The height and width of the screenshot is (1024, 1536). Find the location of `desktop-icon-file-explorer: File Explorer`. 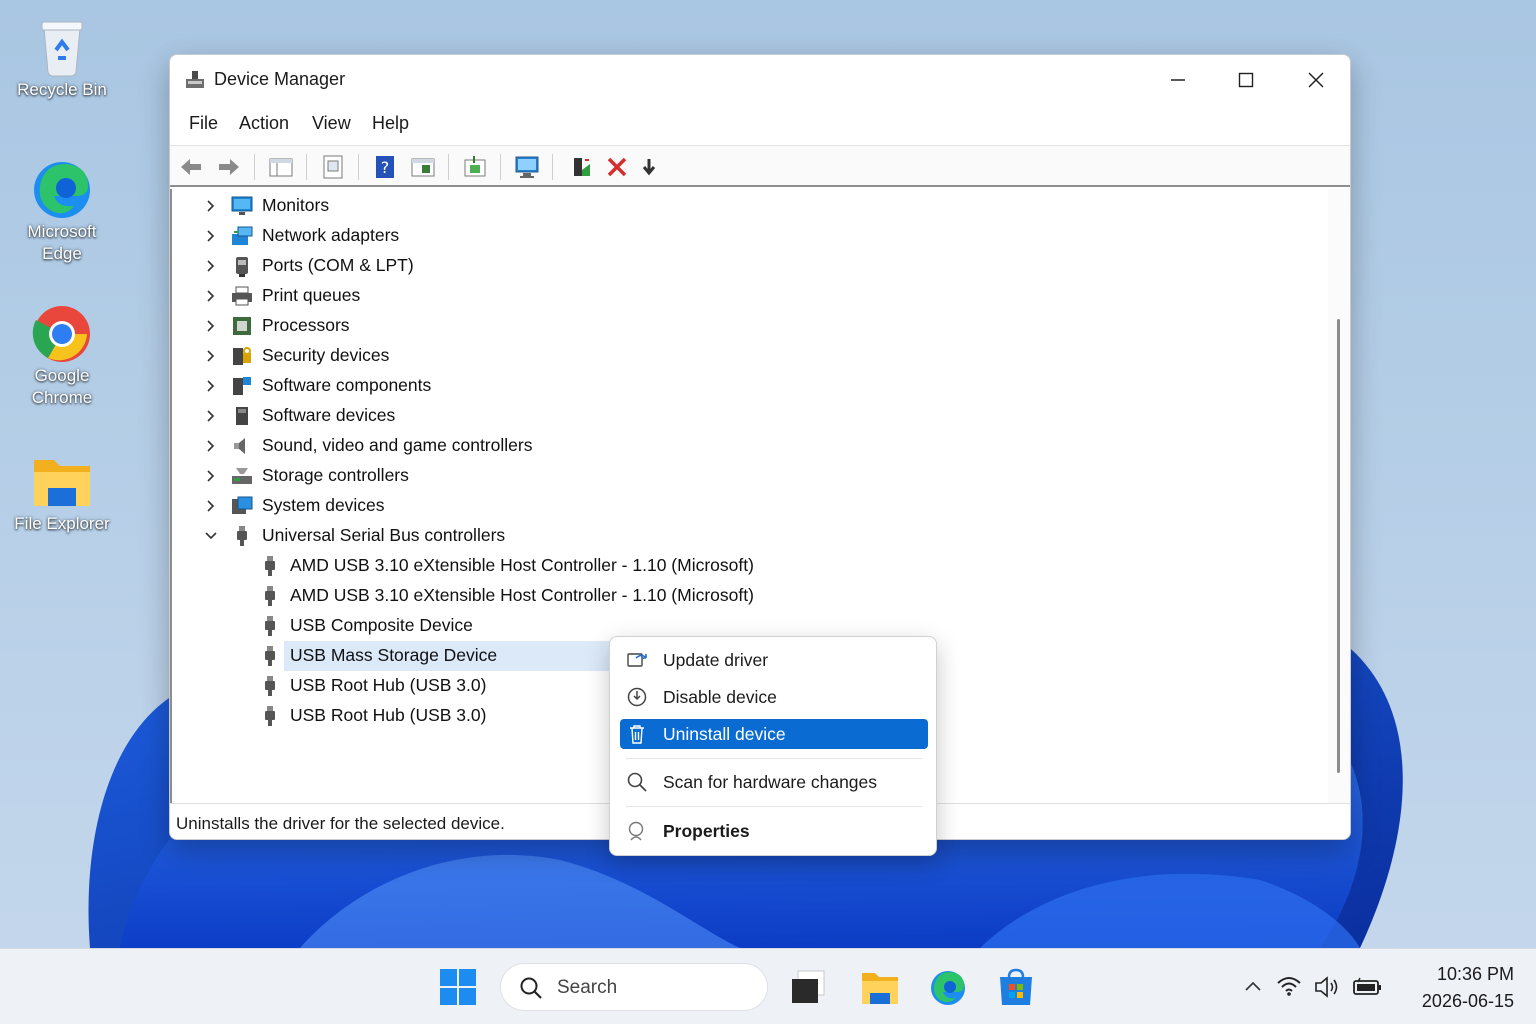

desktop-icon-file-explorer: File Explorer is located at coordinates (62, 492).